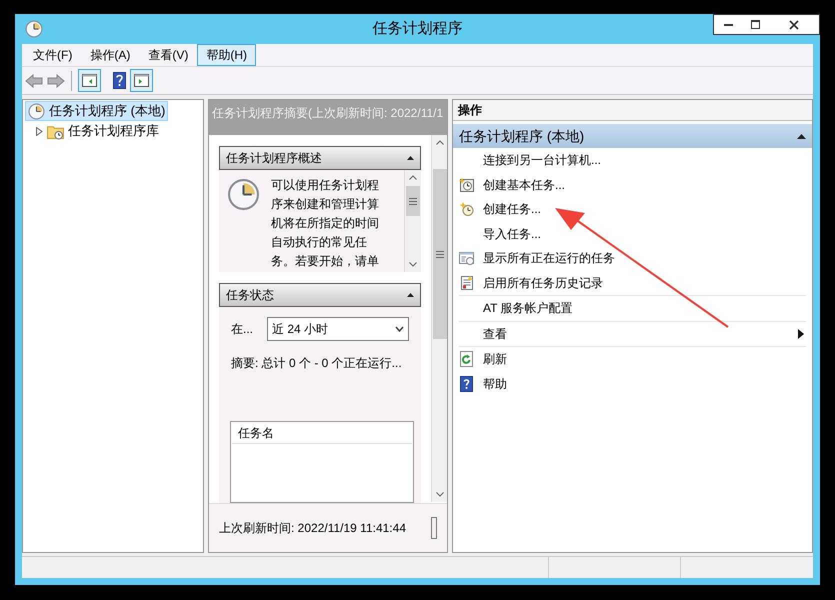 This screenshot has height=600, width=835. I want to click on action-item: 显示所有正在运行的任务, so click(632, 258).